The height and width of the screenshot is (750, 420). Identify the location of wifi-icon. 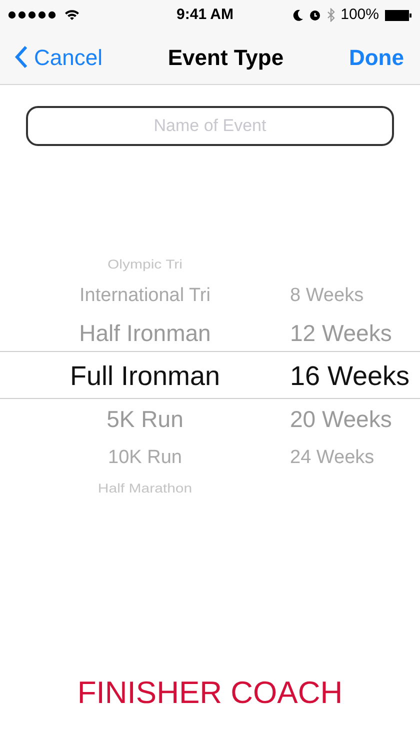
(72, 15).